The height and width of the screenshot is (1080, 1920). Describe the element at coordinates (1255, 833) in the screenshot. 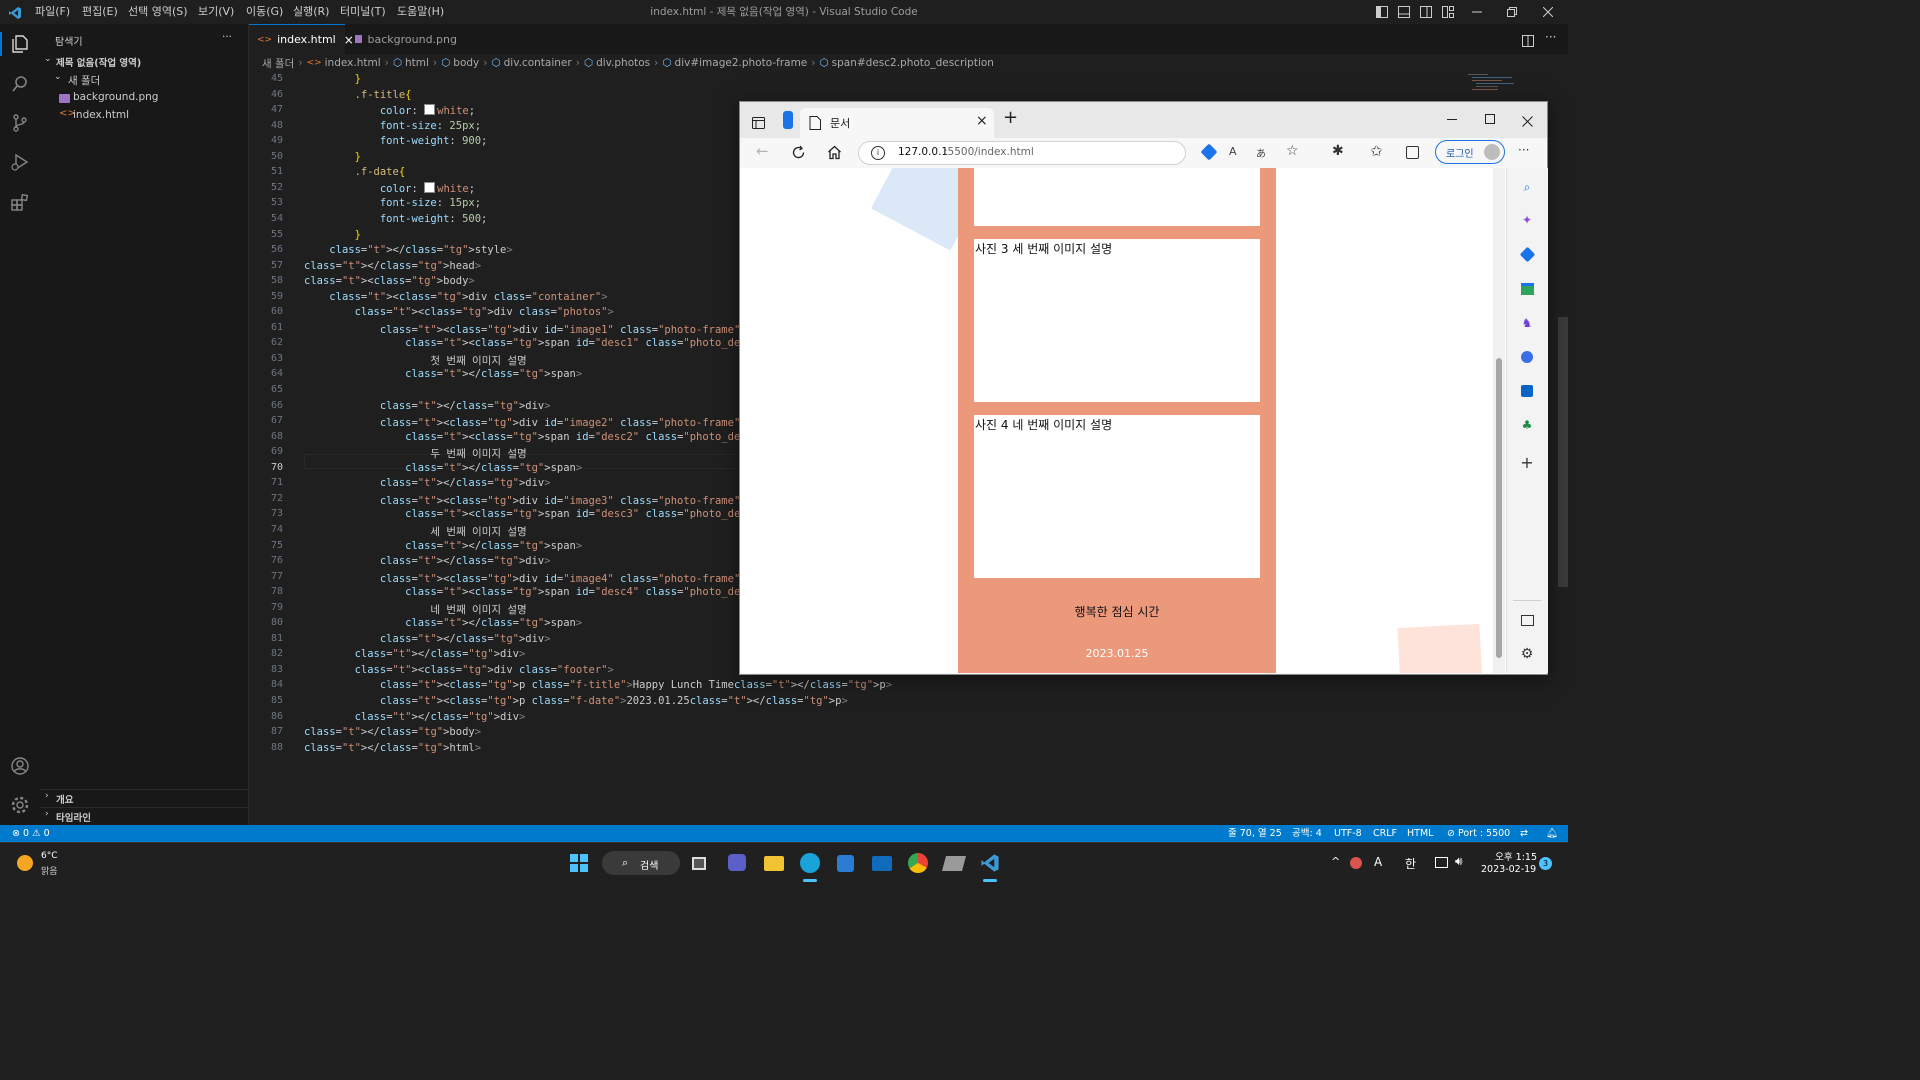

I see `cursor-position: 줄 70, 열 25` at that location.